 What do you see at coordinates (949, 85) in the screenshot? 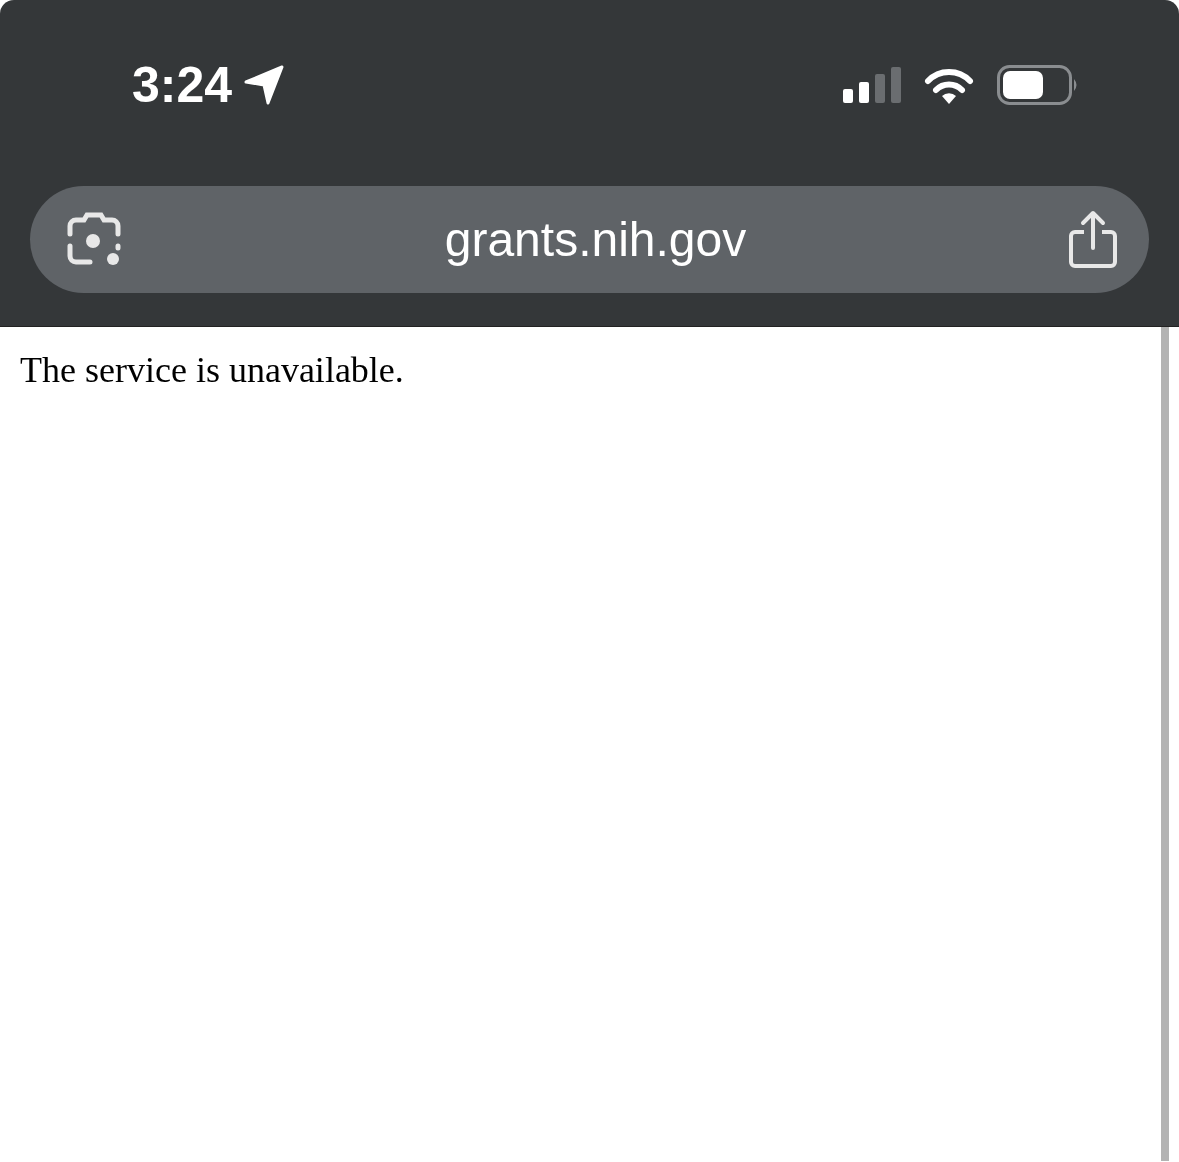
I see `wifi-icon` at bounding box center [949, 85].